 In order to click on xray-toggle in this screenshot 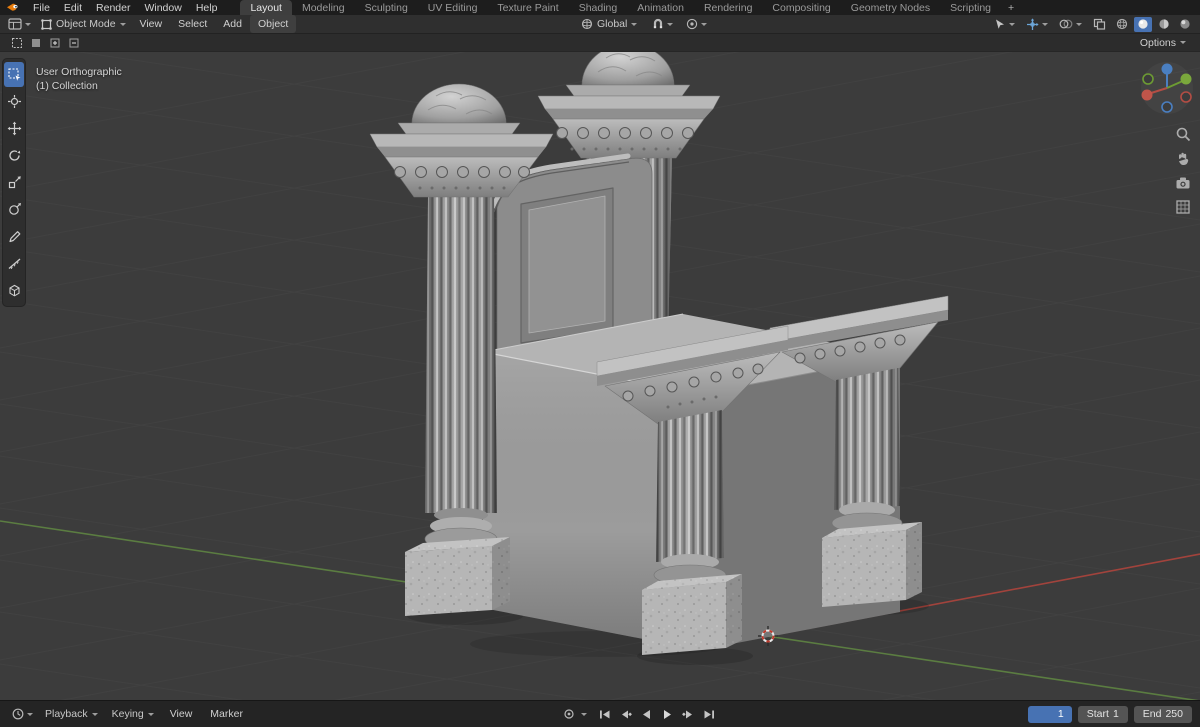, I will do `click(1099, 24)`.